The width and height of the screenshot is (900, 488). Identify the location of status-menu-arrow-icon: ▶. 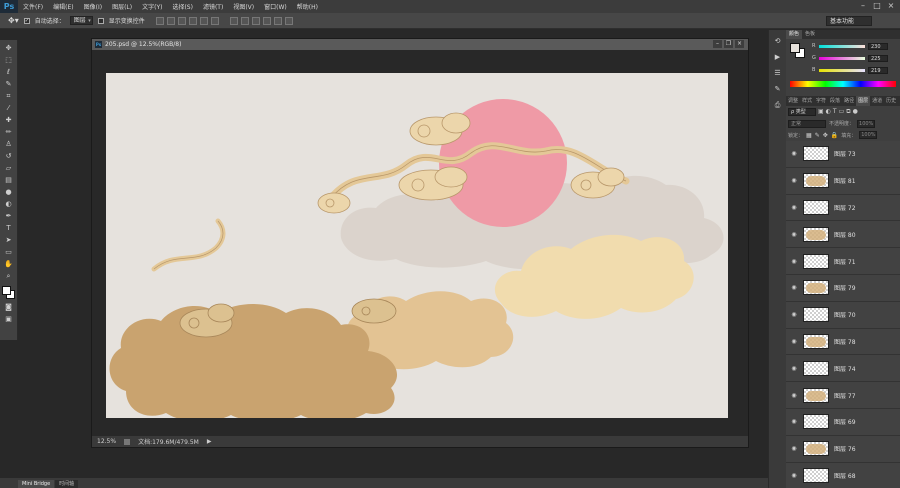
(209, 441).